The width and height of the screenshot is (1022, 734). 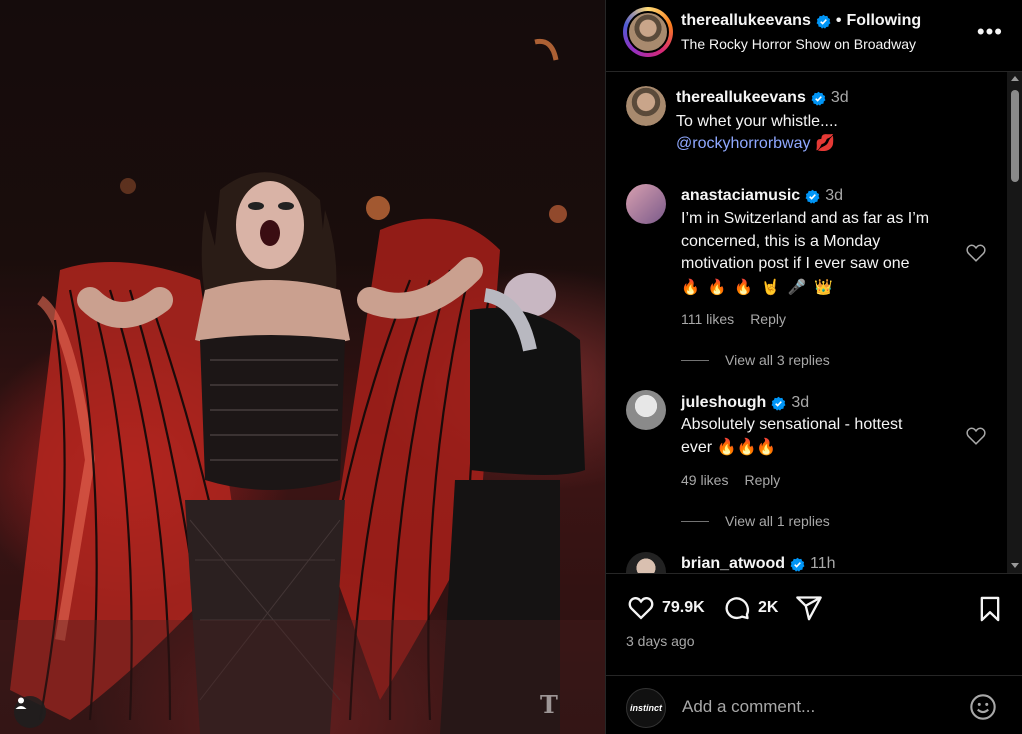 I want to click on author-username: thereallukeevans, so click(x=746, y=21).